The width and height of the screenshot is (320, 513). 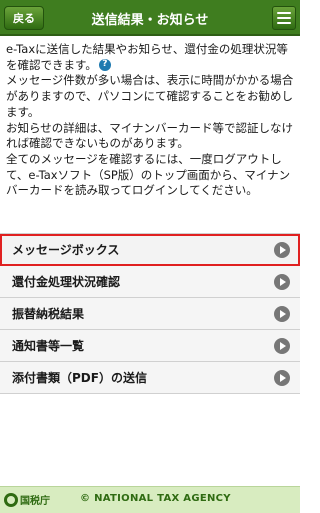 What do you see at coordinates (150, 346) in the screenshot?
I see `menu-item-notice-list: 通知書等一覧` at bounding box center [150, 346].